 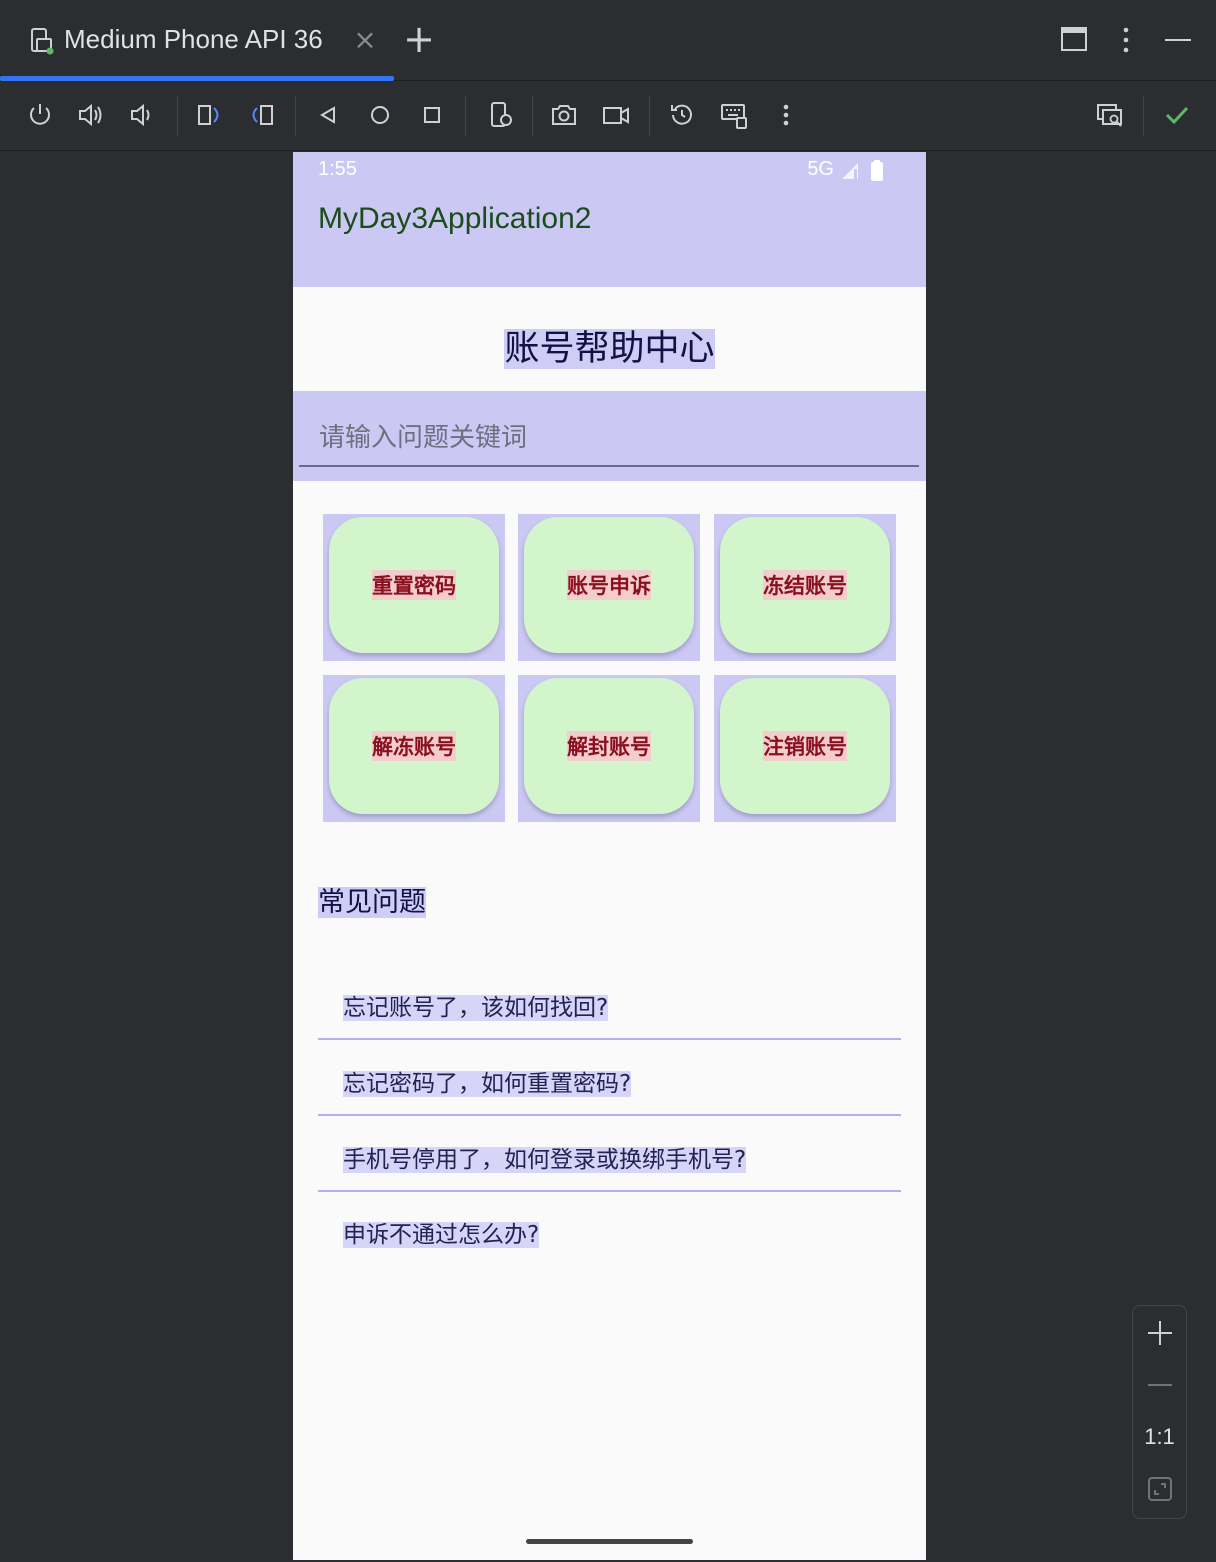 I want to click on unban-account-button: 解封账号, so click(x=609, y=746).